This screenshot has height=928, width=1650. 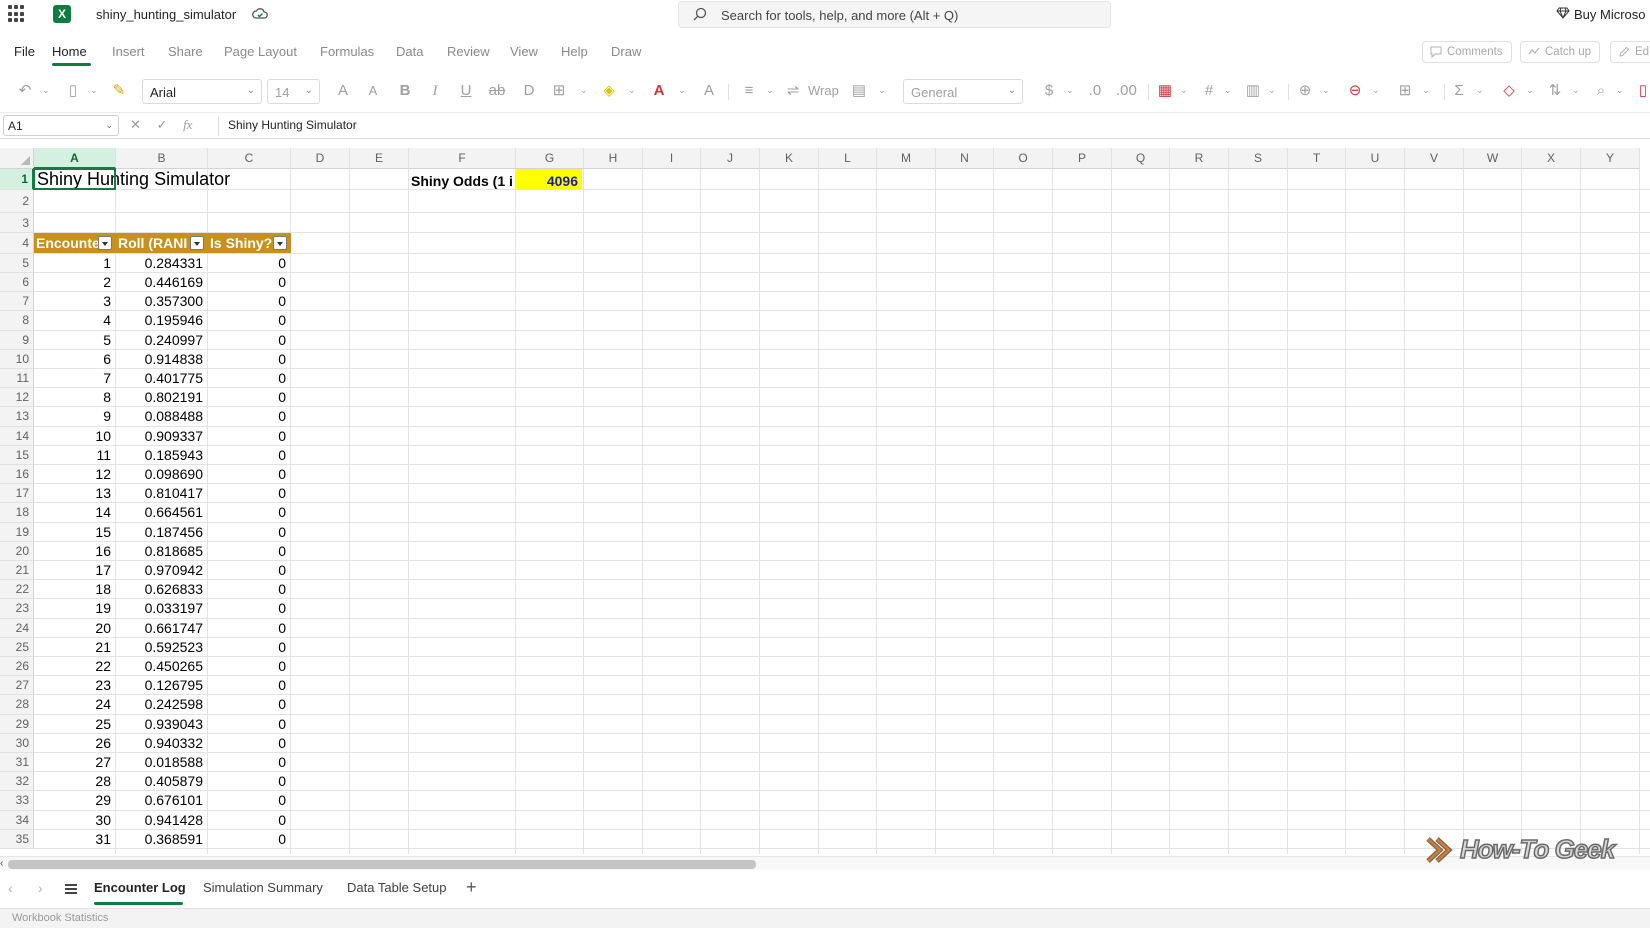 I want to click on table-cell: 26, so click(x=74, y=743).